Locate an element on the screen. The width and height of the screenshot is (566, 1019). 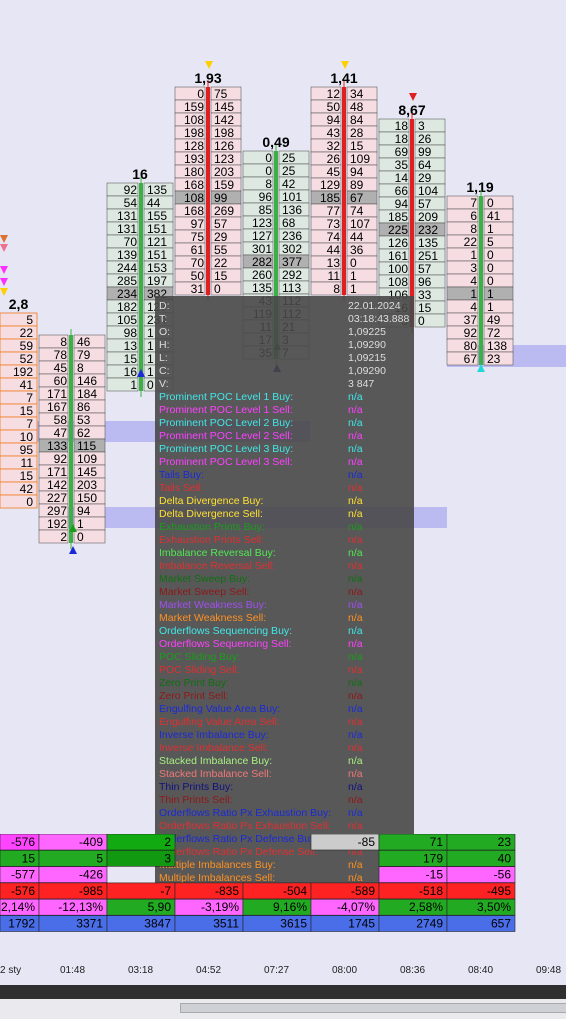
tooltip-key: Orderflows Ratio Px Exhaustion Buy: is located at coordinates (245, 813).